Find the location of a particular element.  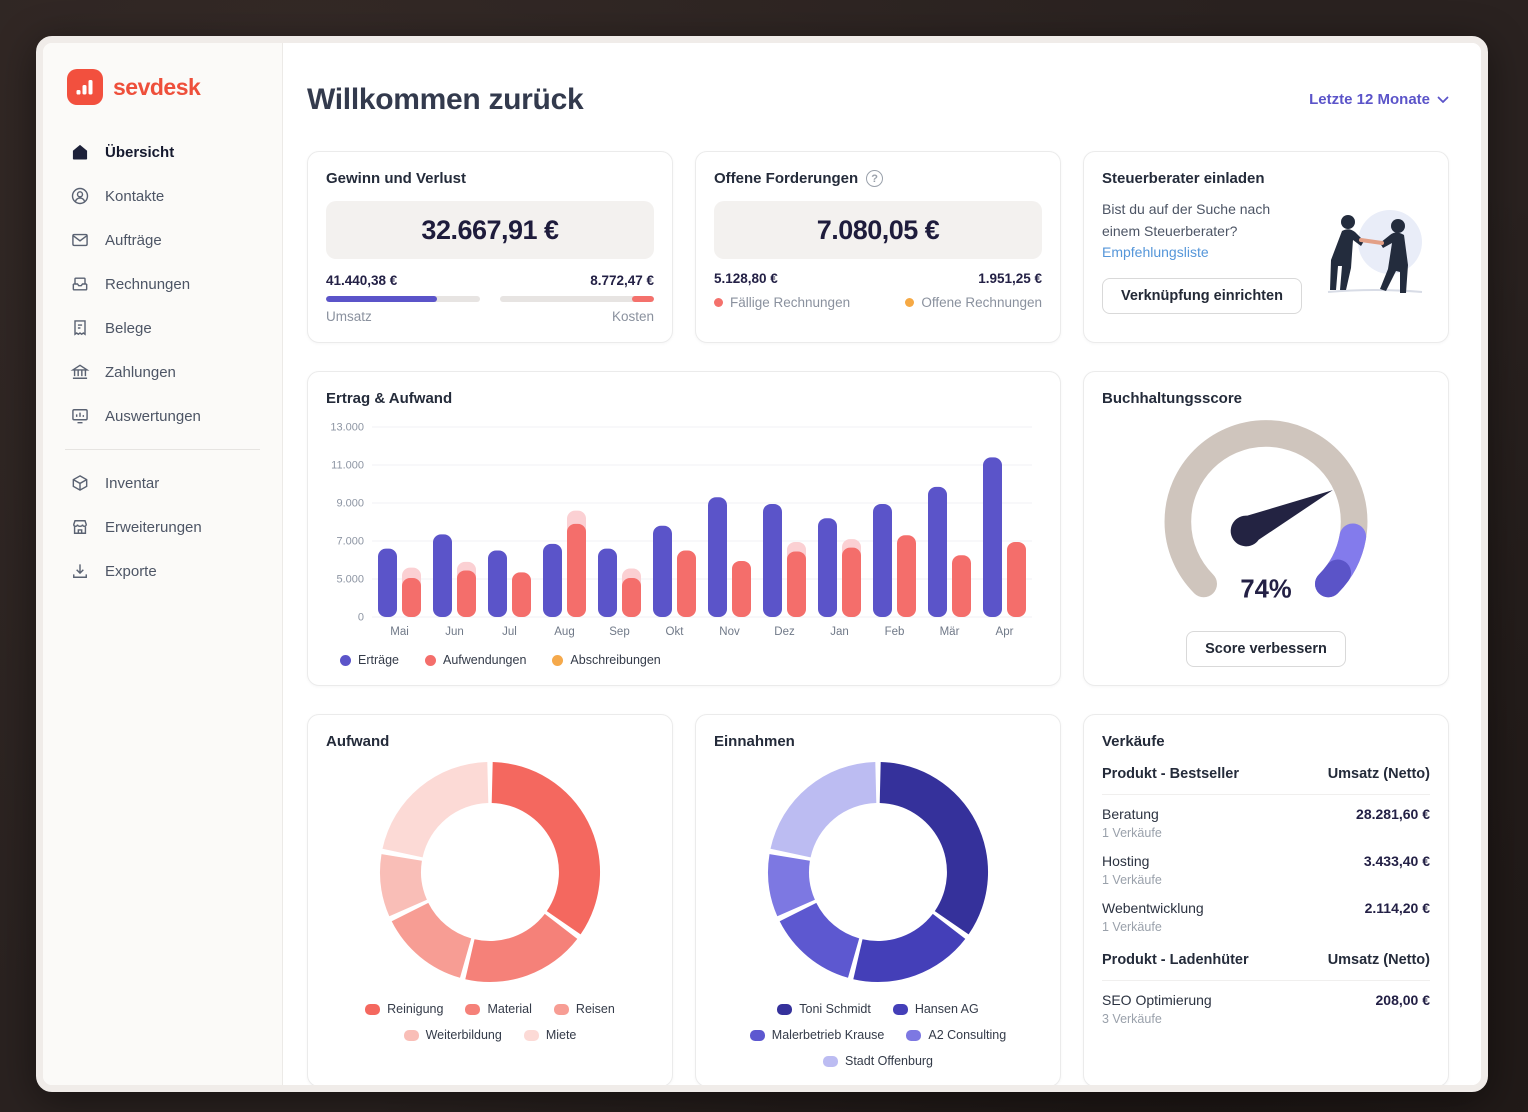

bar-aufwand-Feb is located at coordinates (906, 576).